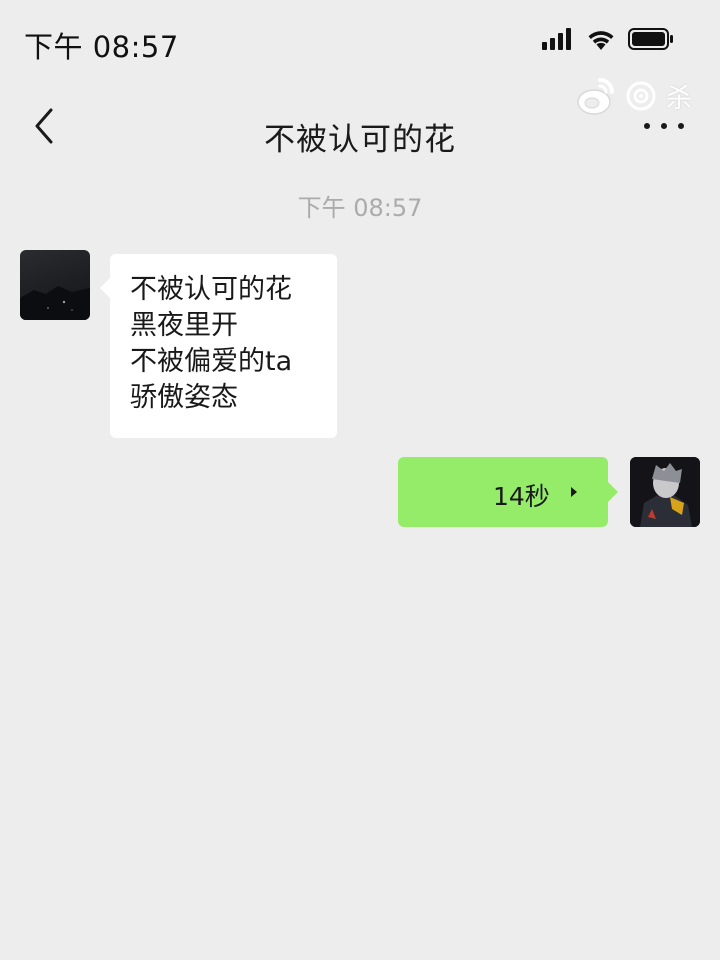  I want to click on status-icons, so click(608, 39).